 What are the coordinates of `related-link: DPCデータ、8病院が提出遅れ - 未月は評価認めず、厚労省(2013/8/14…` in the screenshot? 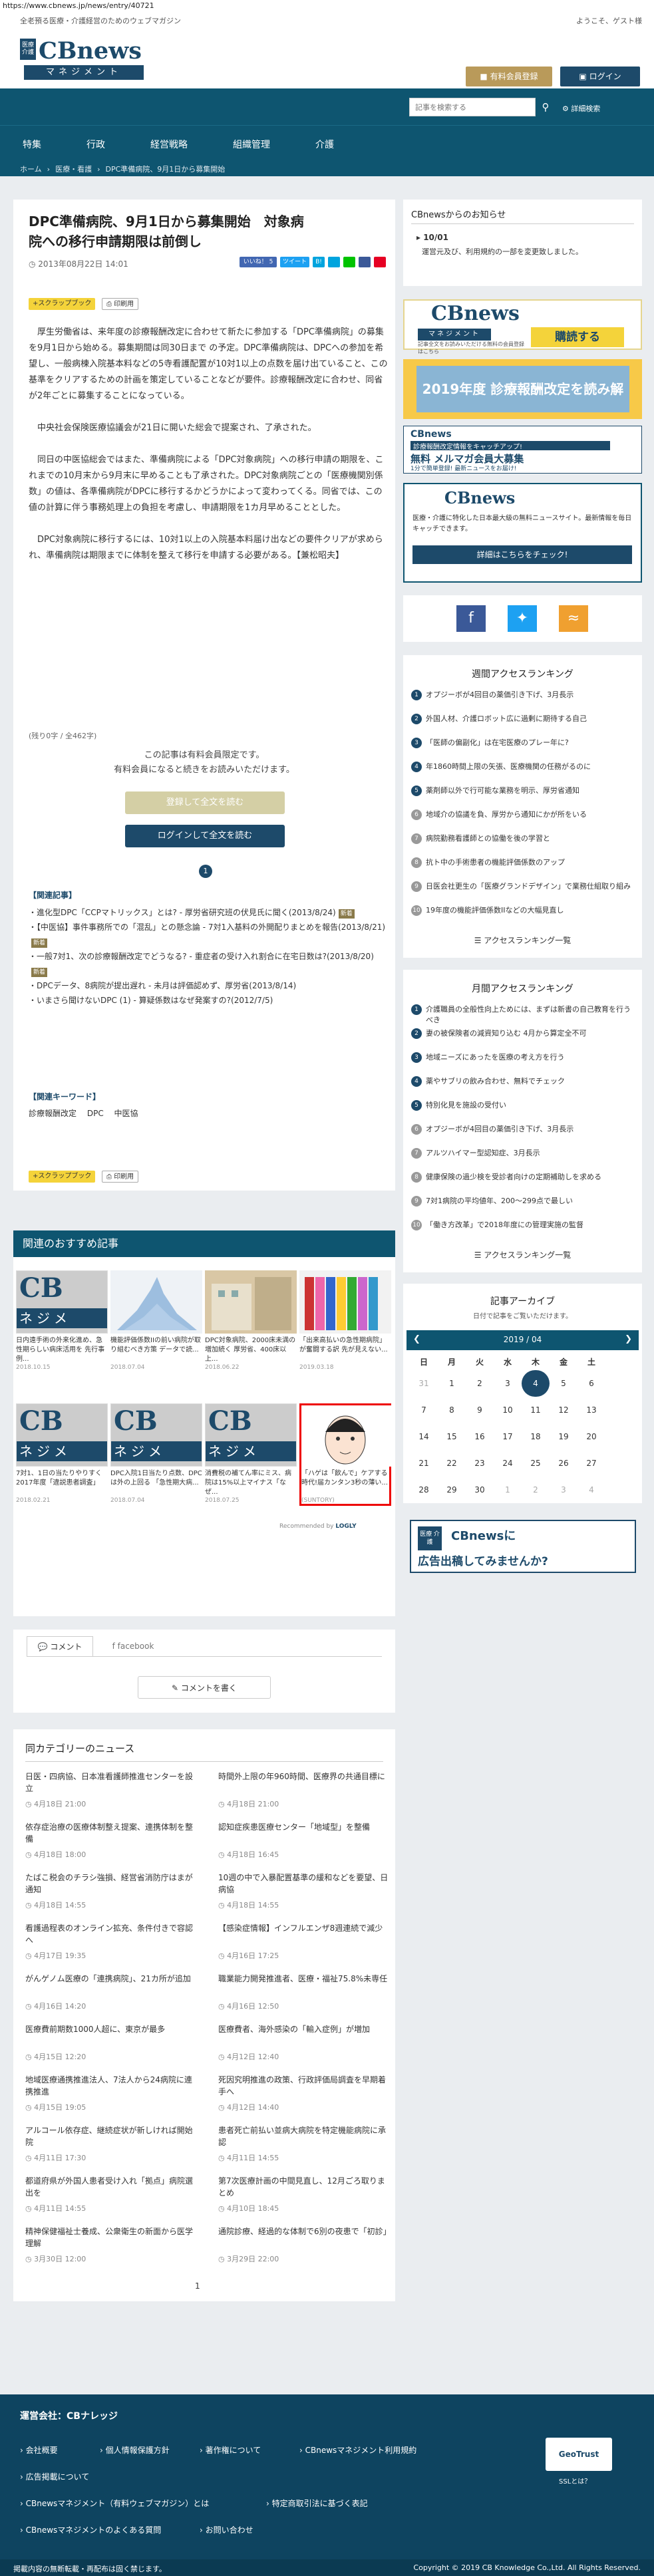 It's located at (166, 985).